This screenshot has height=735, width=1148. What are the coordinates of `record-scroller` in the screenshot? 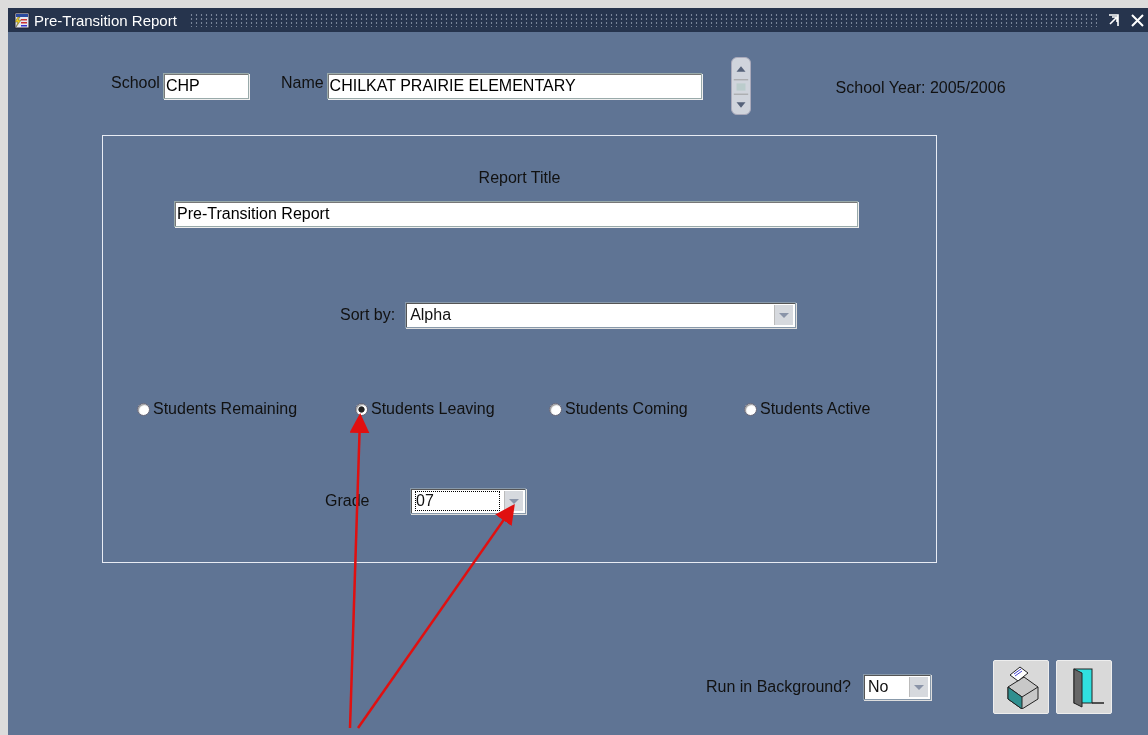 It's located at (740, 86).